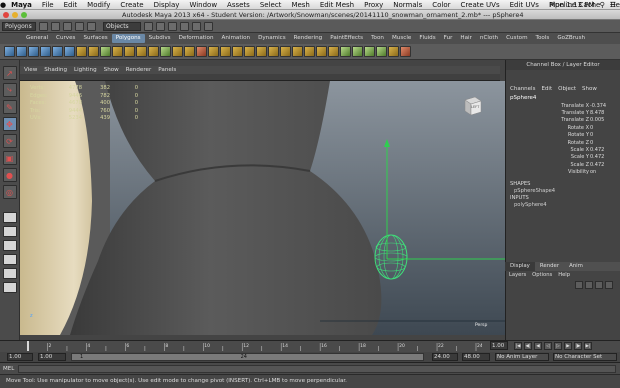 This screenshot has height=388, width=620. What do you see at coordinates (393, 51) in the screenshot?
I see `uv-editor-icon` at bounding box center [393, 51].